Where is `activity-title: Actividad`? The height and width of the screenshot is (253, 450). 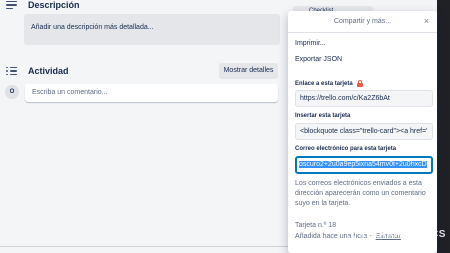
activity-title: Actividad is located at coordinates (48, 71).